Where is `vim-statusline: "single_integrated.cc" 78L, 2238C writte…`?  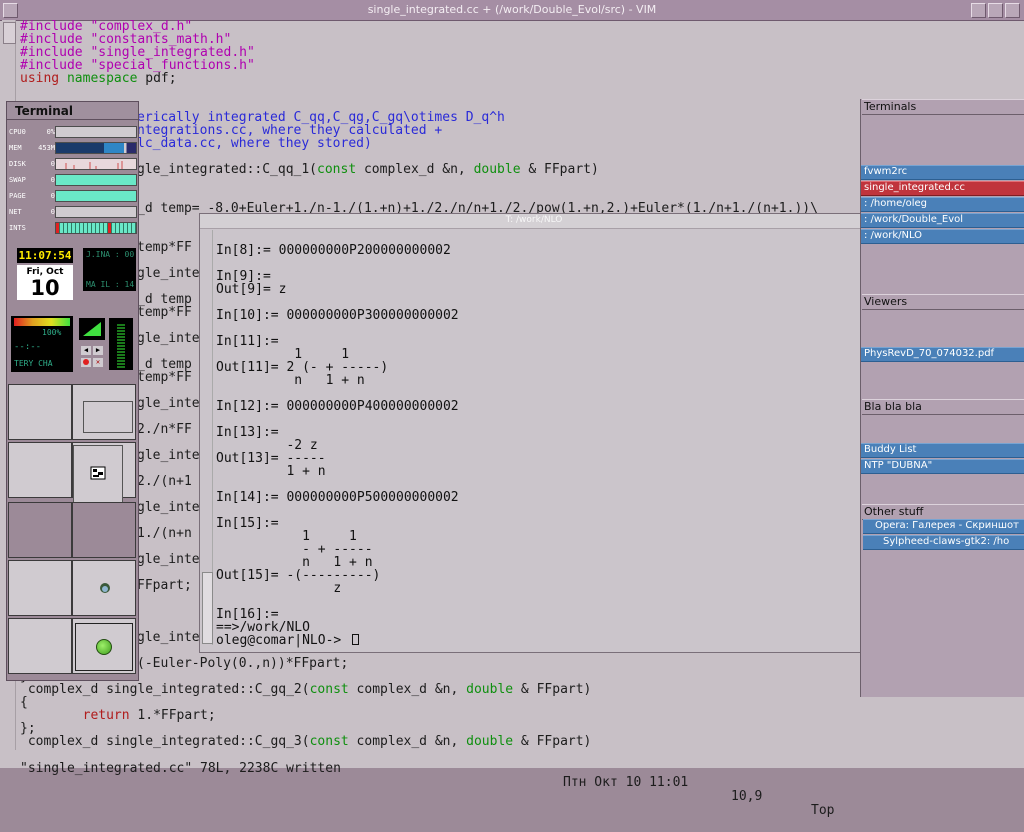
vim-statusline: "single_integrated.cc" 78L, 2238C writte… is located at coordinates (520, 783).